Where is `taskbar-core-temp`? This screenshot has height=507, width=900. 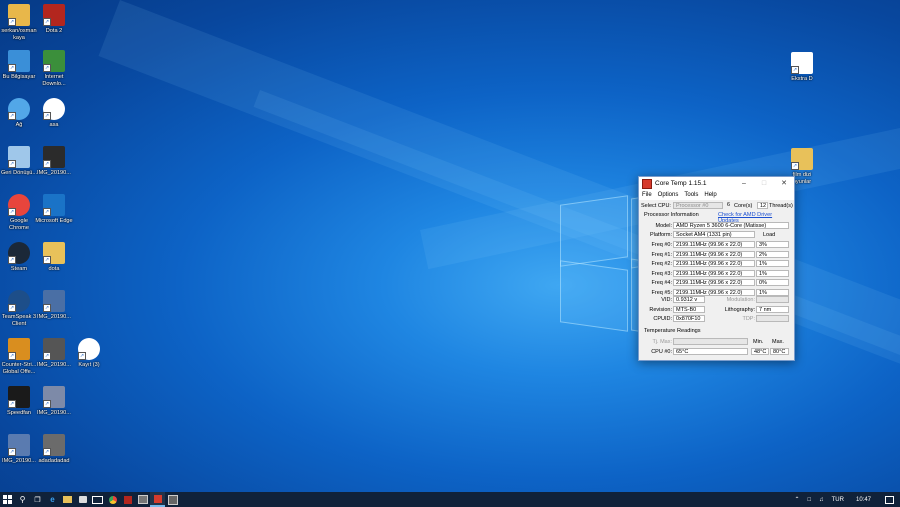
taskbar-core-temp is located at coordinates (157, 499).